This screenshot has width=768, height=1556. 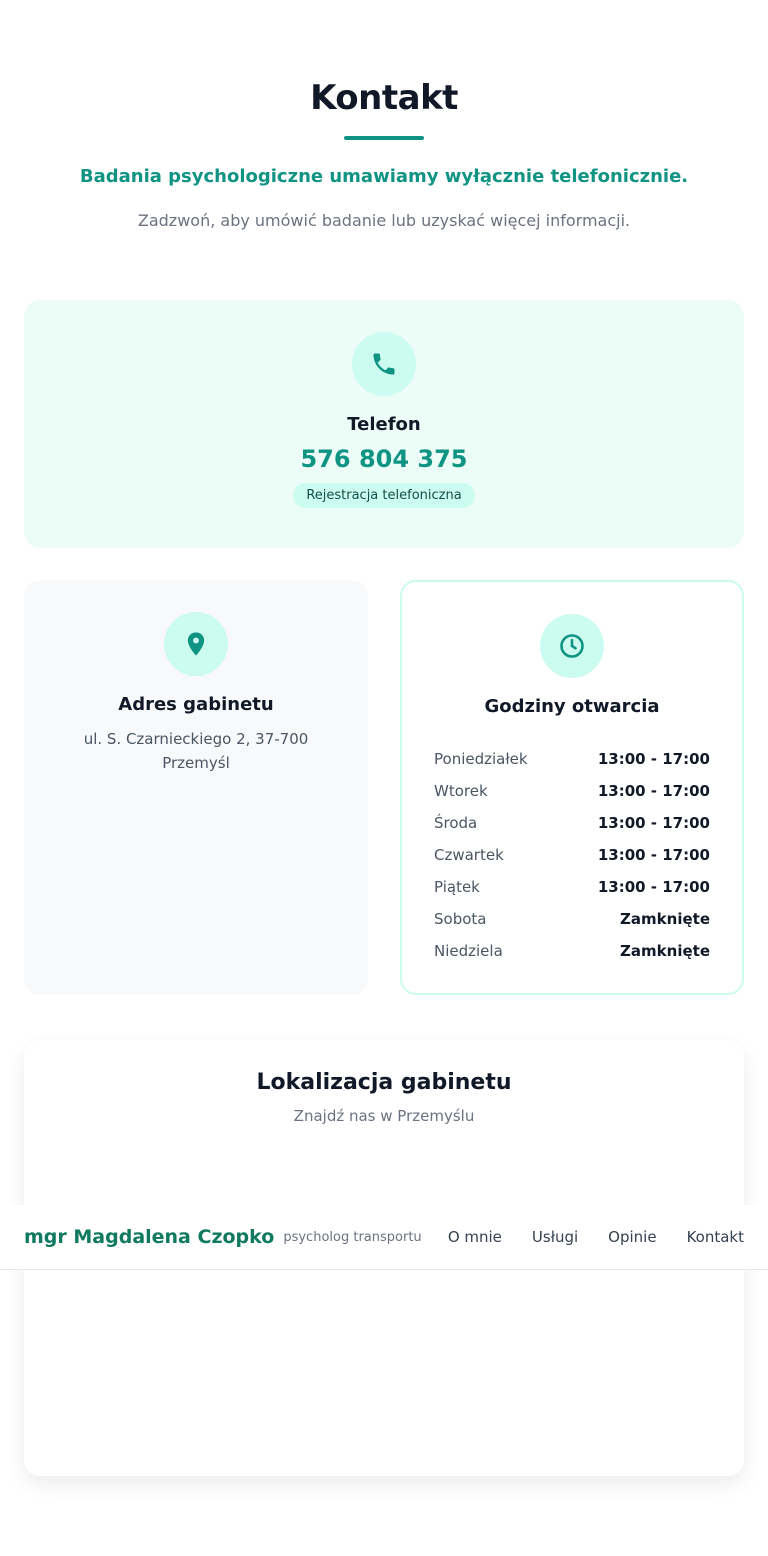 I want to click on brand-tagline: psycholog transportu, so click(x=352, y=1237).